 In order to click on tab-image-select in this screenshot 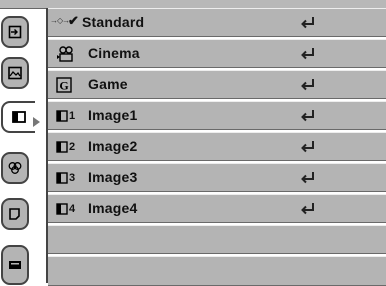, I will do `click(18, 117)`.